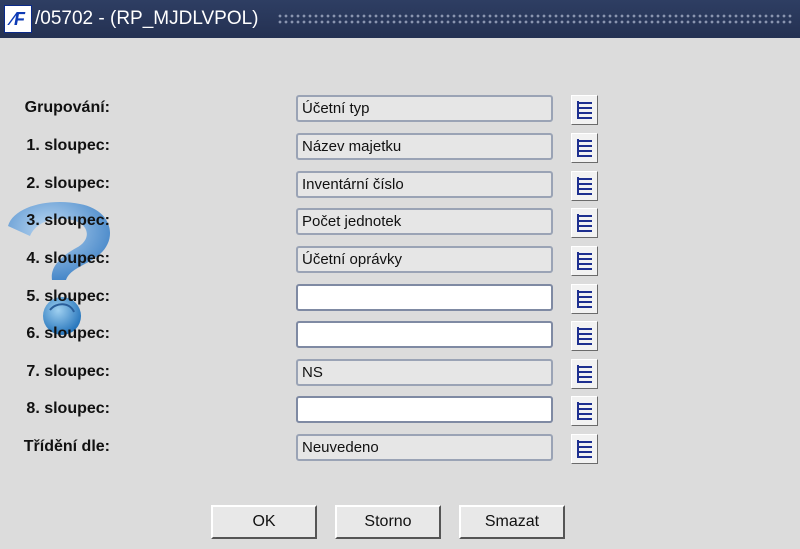 This screenshot has width=800, height=549. I want to click on column-6-field, so click(424, 334).